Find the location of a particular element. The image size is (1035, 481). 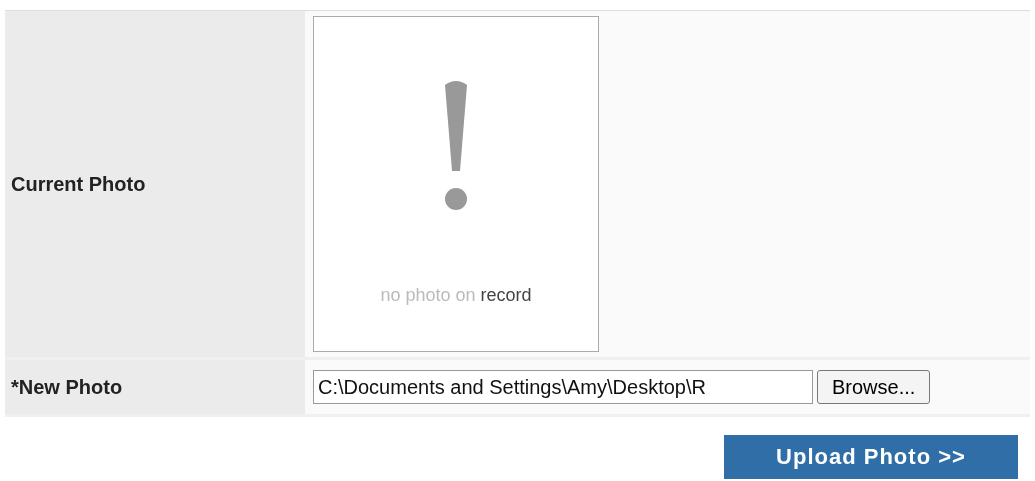

photo-caption: no photo on record is located at coordinates (456, 295).